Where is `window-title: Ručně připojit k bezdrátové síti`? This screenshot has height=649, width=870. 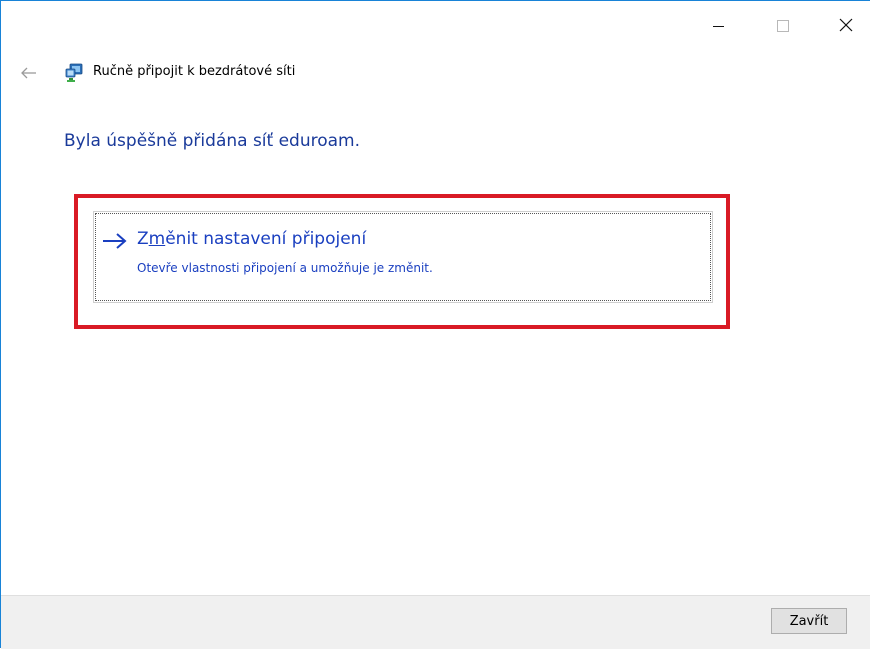 window-title: Ručně připojit k bezdrátové síti is located at coordinates (194, 71).